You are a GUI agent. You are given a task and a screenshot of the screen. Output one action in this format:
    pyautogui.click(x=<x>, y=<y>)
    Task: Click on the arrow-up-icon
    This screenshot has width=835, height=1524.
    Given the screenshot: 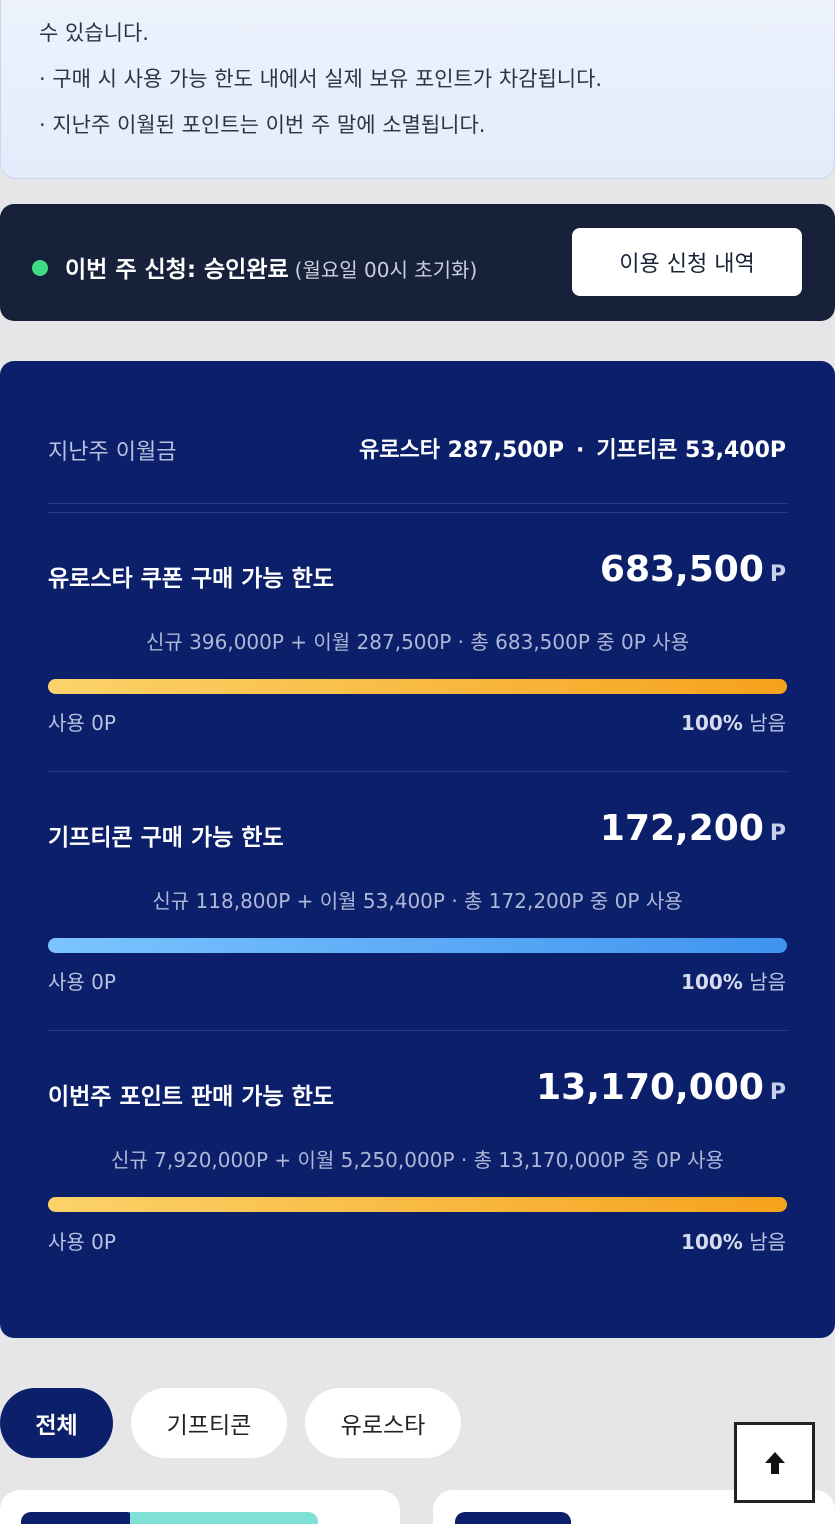 What is the action you would take?
    pyautogui.click(x=774, y=1462)
    